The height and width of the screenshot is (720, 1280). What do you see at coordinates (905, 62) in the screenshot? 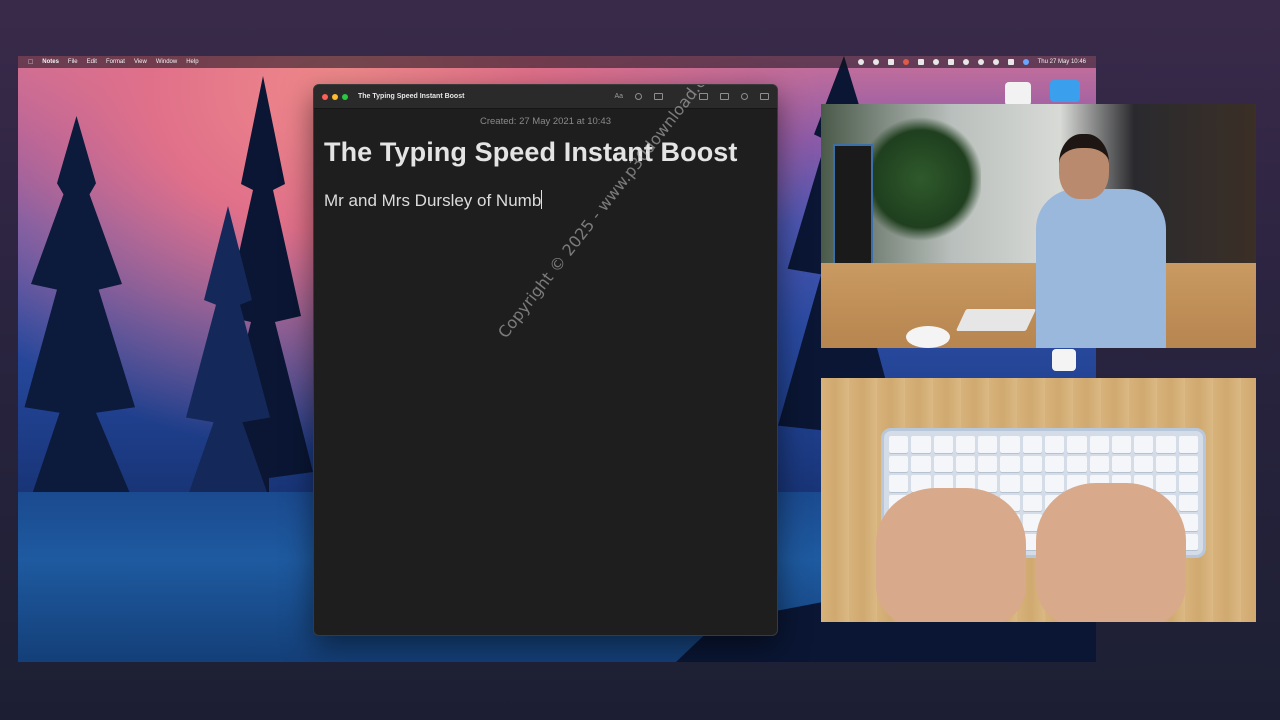
I see `chrome-icon` at bounding box center [905, 62].